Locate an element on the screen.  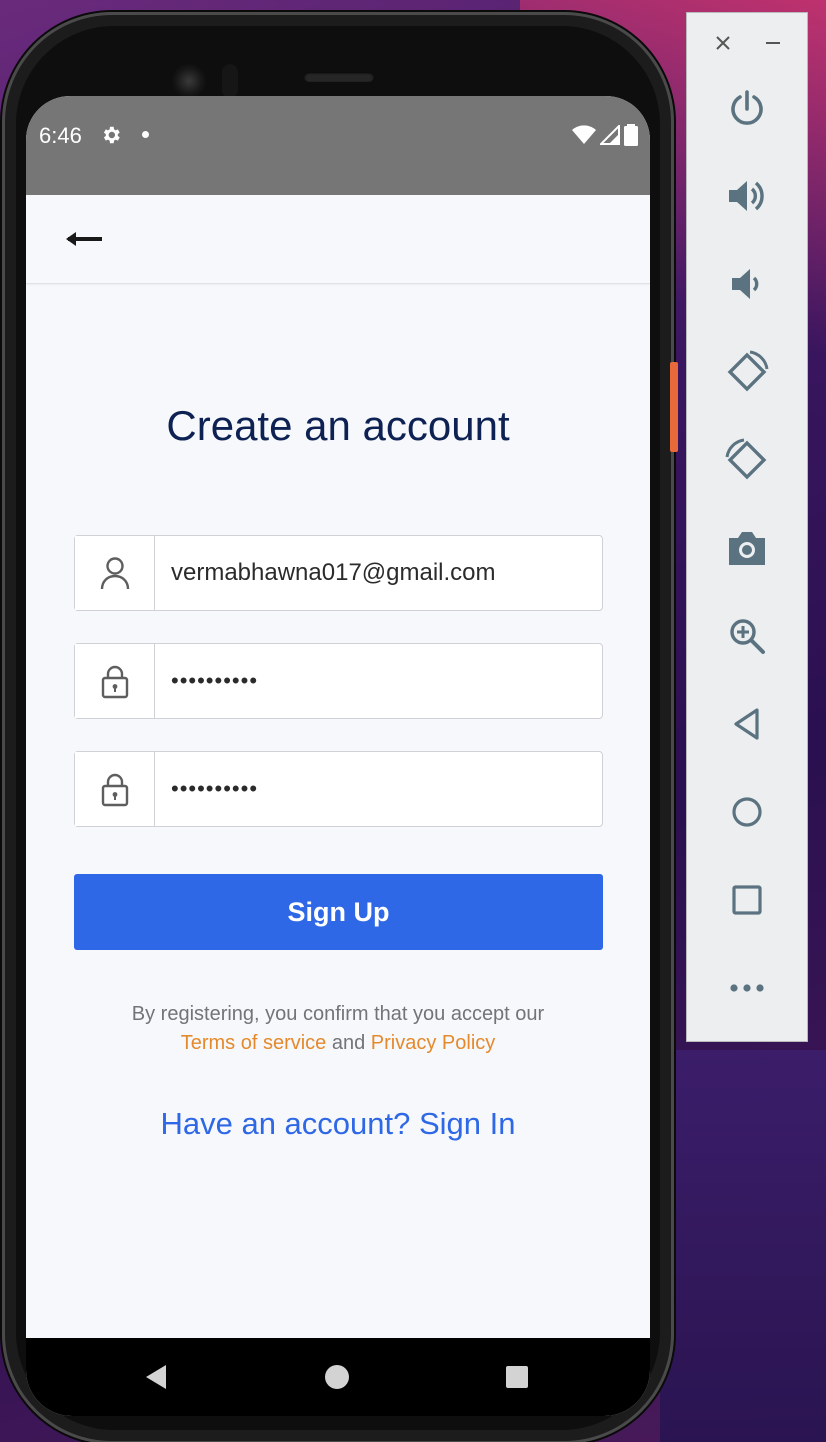
phone-side-button is located at coordinates (674, 407).